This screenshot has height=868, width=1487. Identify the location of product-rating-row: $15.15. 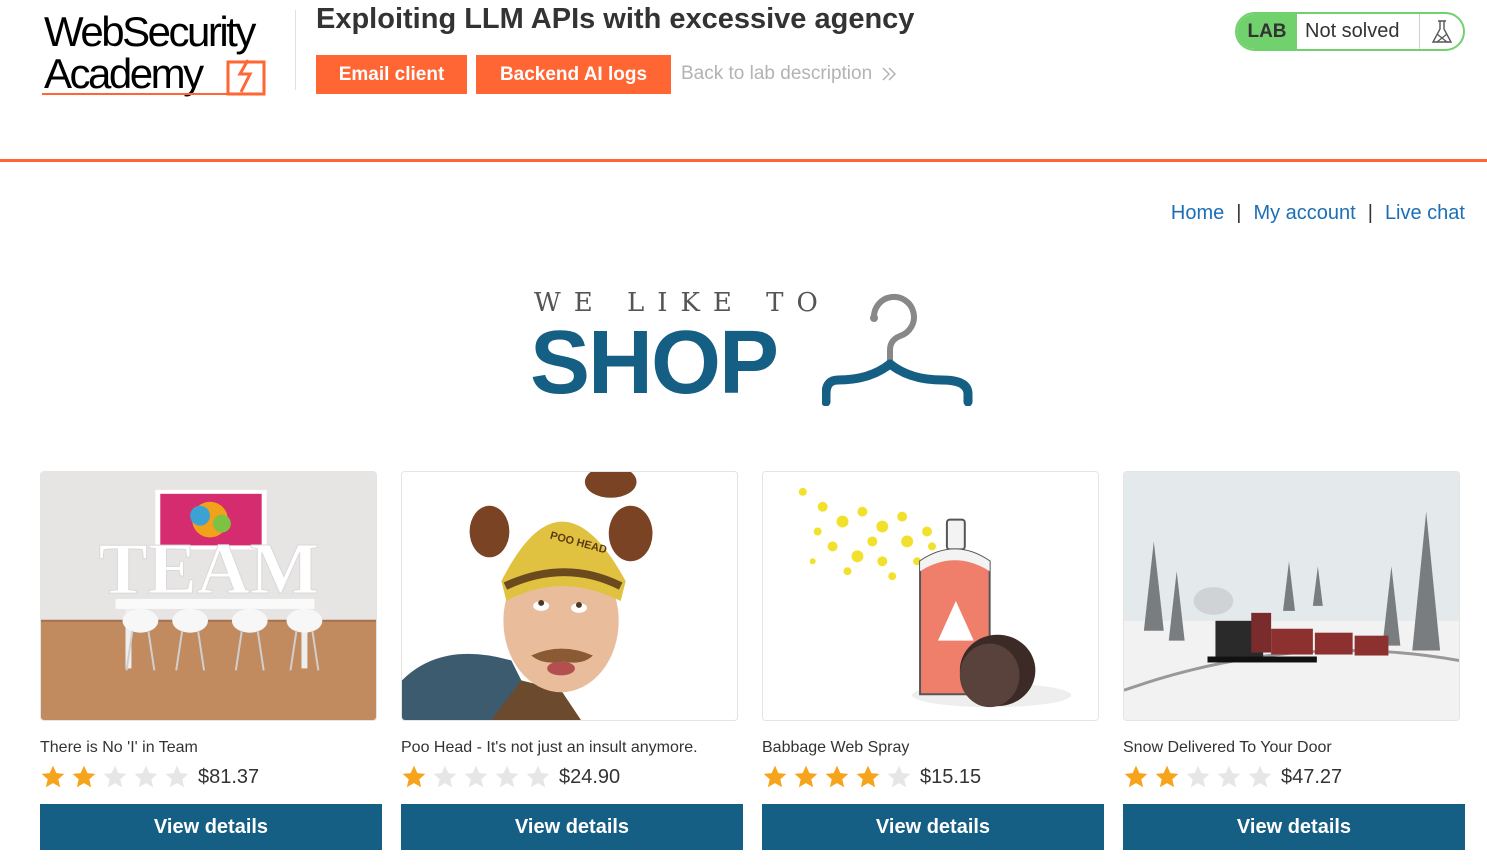
(933, 777).